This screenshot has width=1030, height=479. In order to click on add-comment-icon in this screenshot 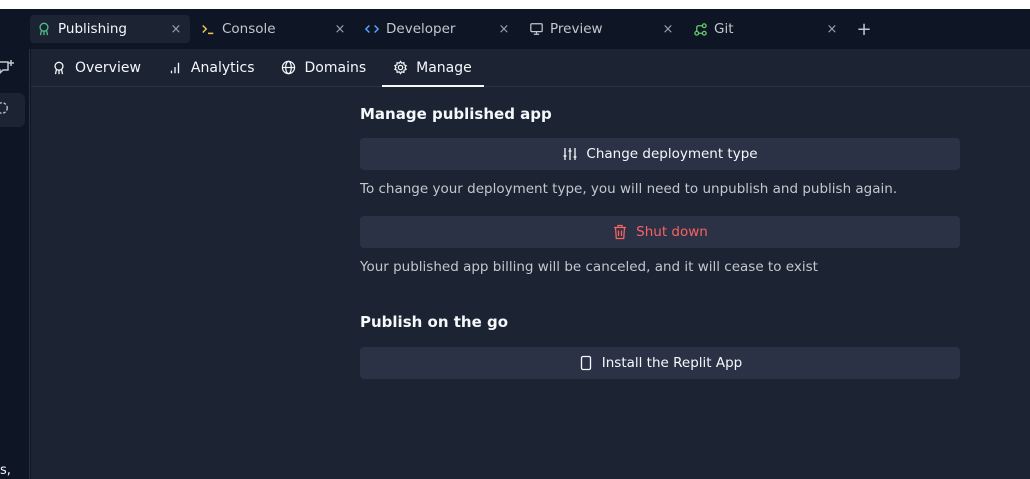, I will do `click(8, 67)`.